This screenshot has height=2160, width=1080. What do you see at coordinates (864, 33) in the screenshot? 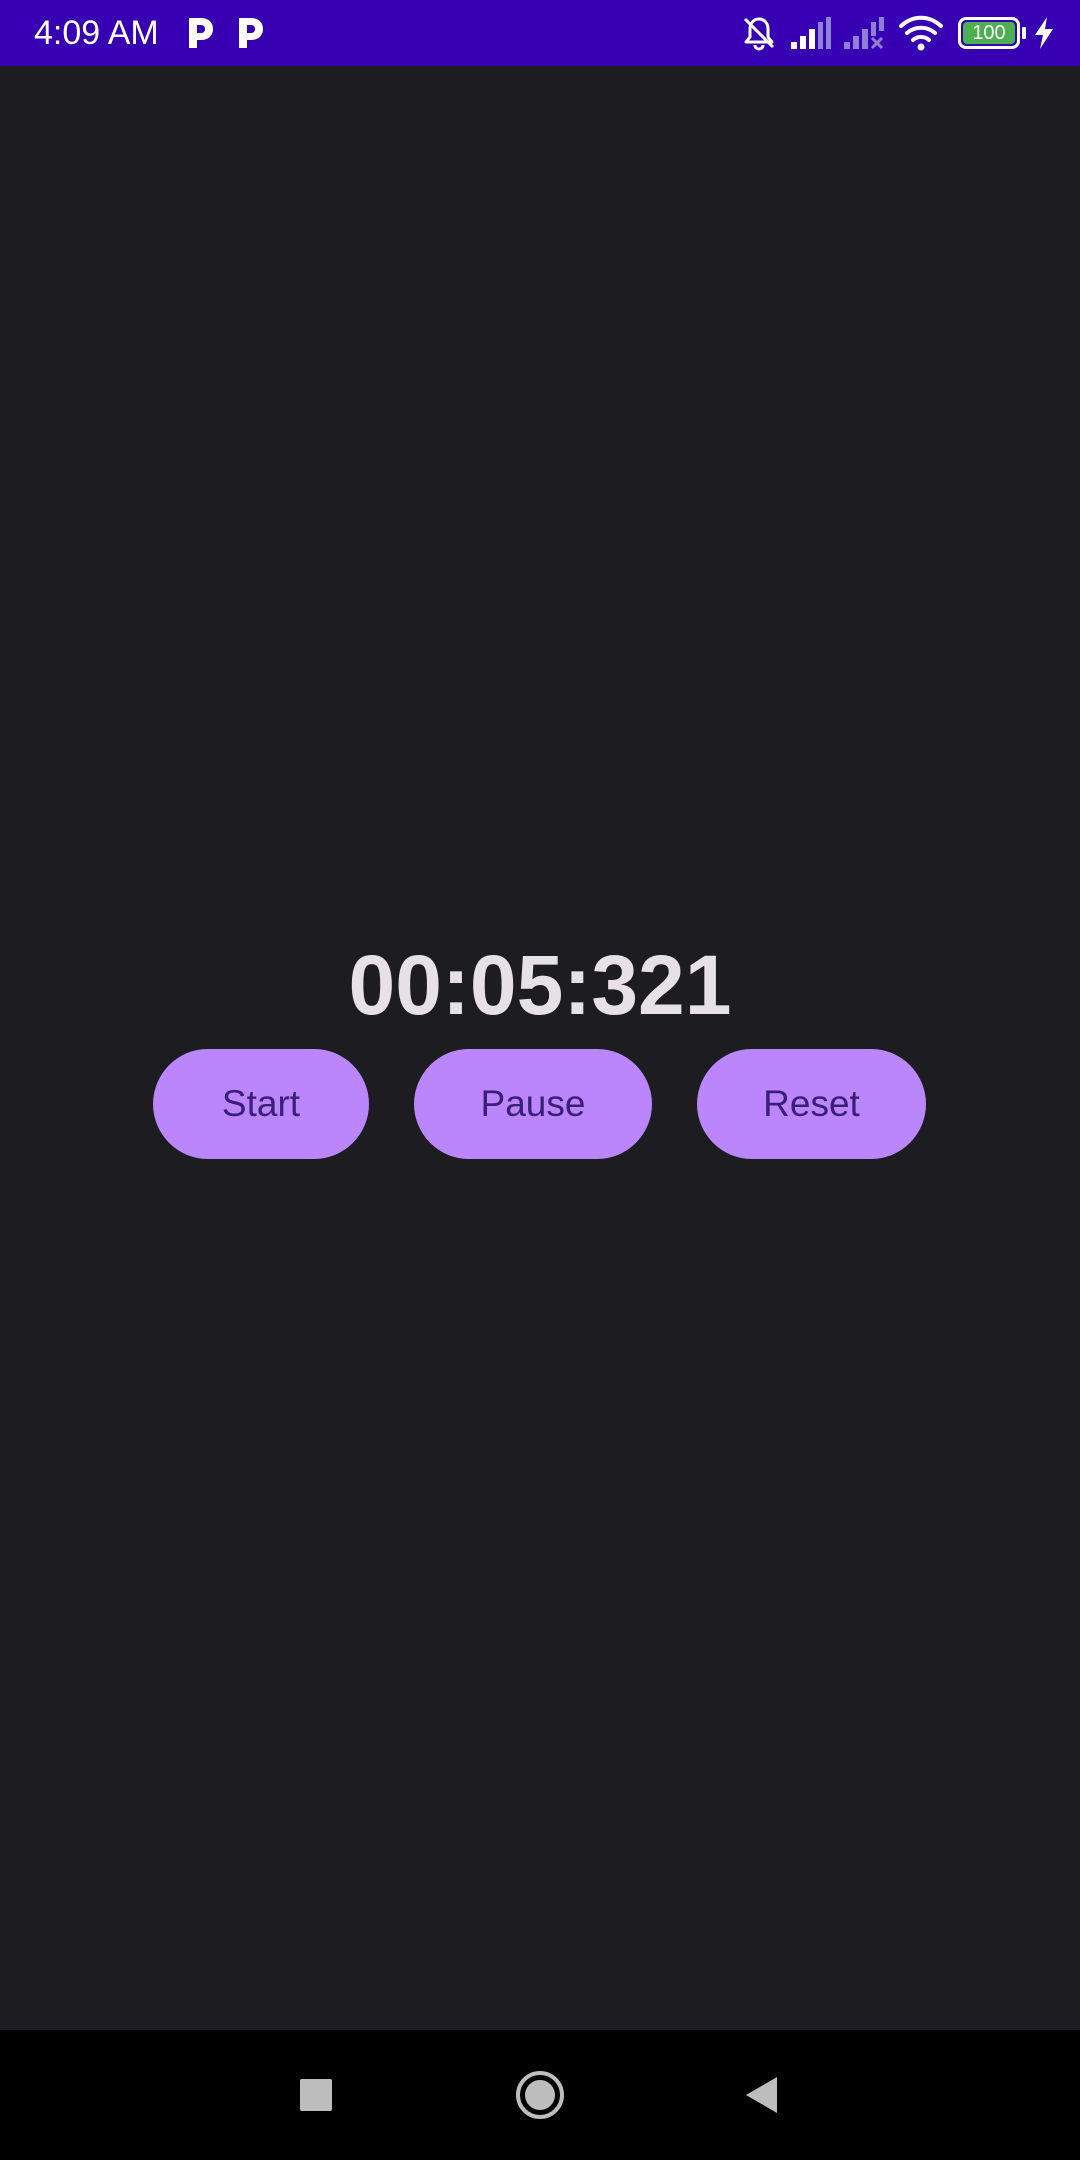
I see `signal-no-service-icon` at bounding box center [864, 33].